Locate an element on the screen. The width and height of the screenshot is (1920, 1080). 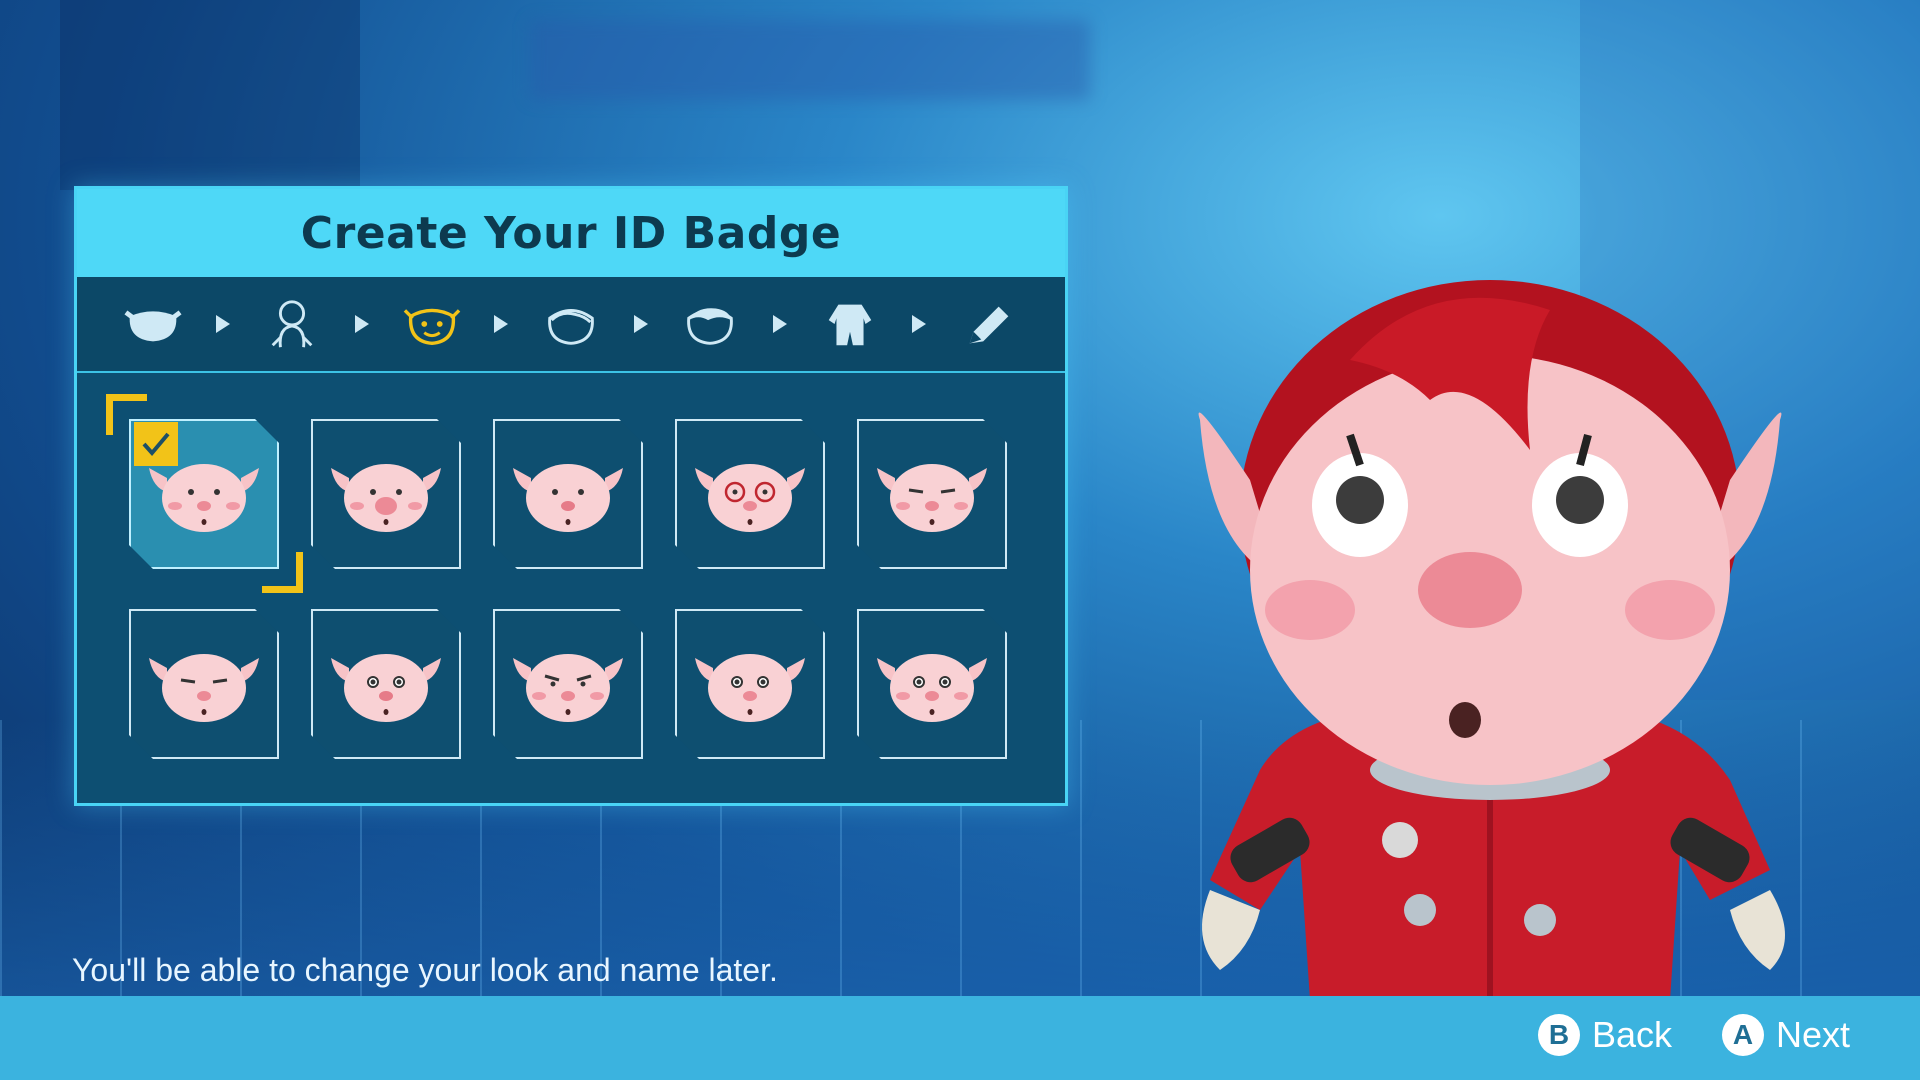
background-pillar is located at coordinates (210, 95).